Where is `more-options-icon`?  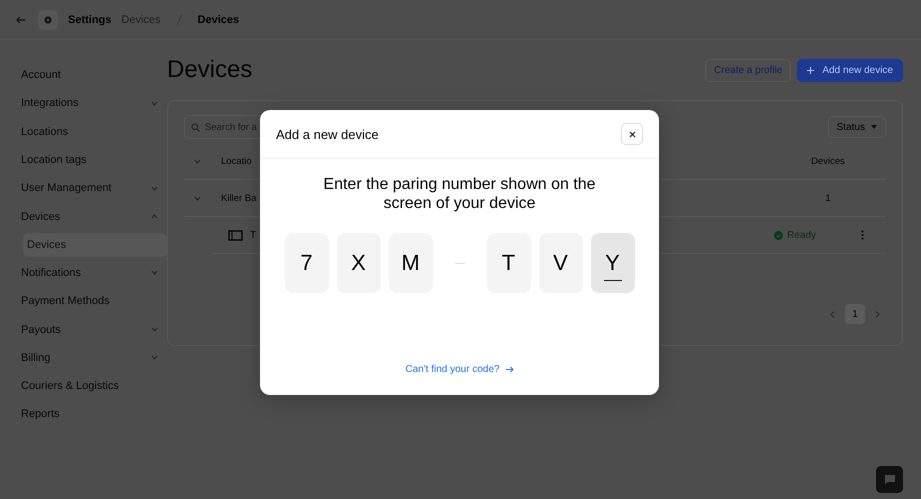 more-options-icon is located at coordinates (862, 235).